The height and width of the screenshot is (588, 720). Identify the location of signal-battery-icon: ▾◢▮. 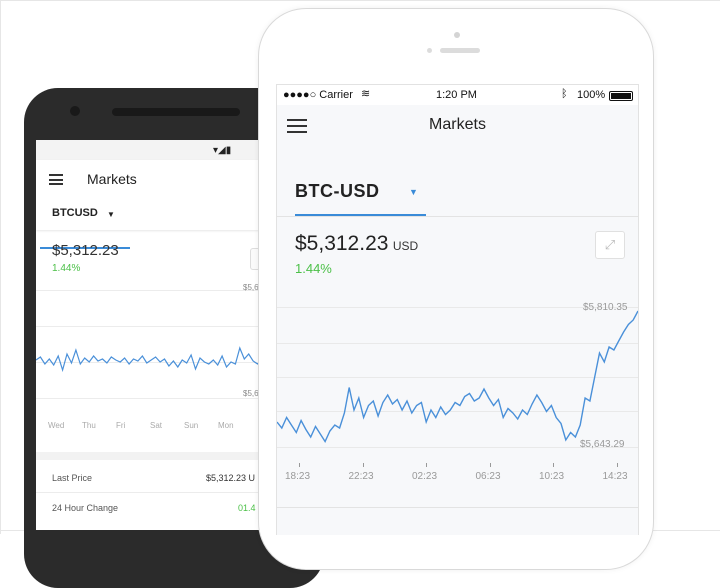
(222, 150).